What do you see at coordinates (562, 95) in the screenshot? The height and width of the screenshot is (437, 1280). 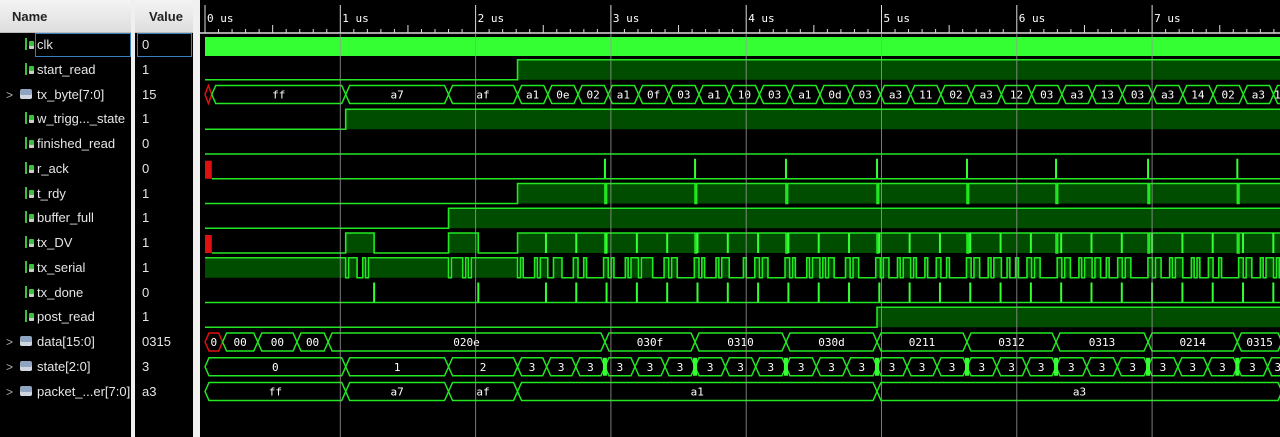 I see `bus-value-label: 0e` at bounding box center [562, 95].